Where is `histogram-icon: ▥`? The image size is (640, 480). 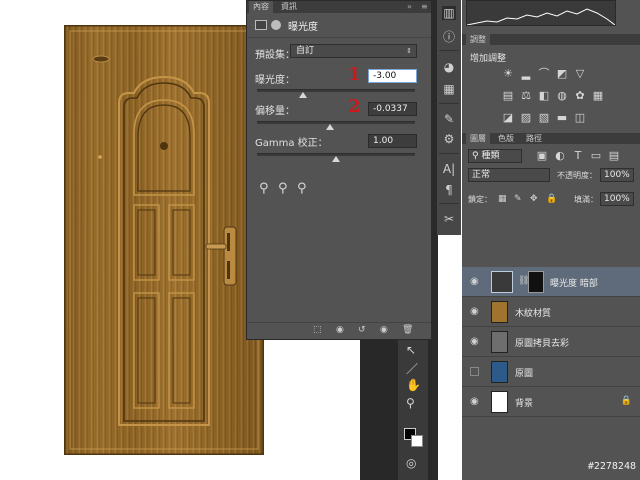 histogram-icon: ▥ is located at coordinates (449, 13).